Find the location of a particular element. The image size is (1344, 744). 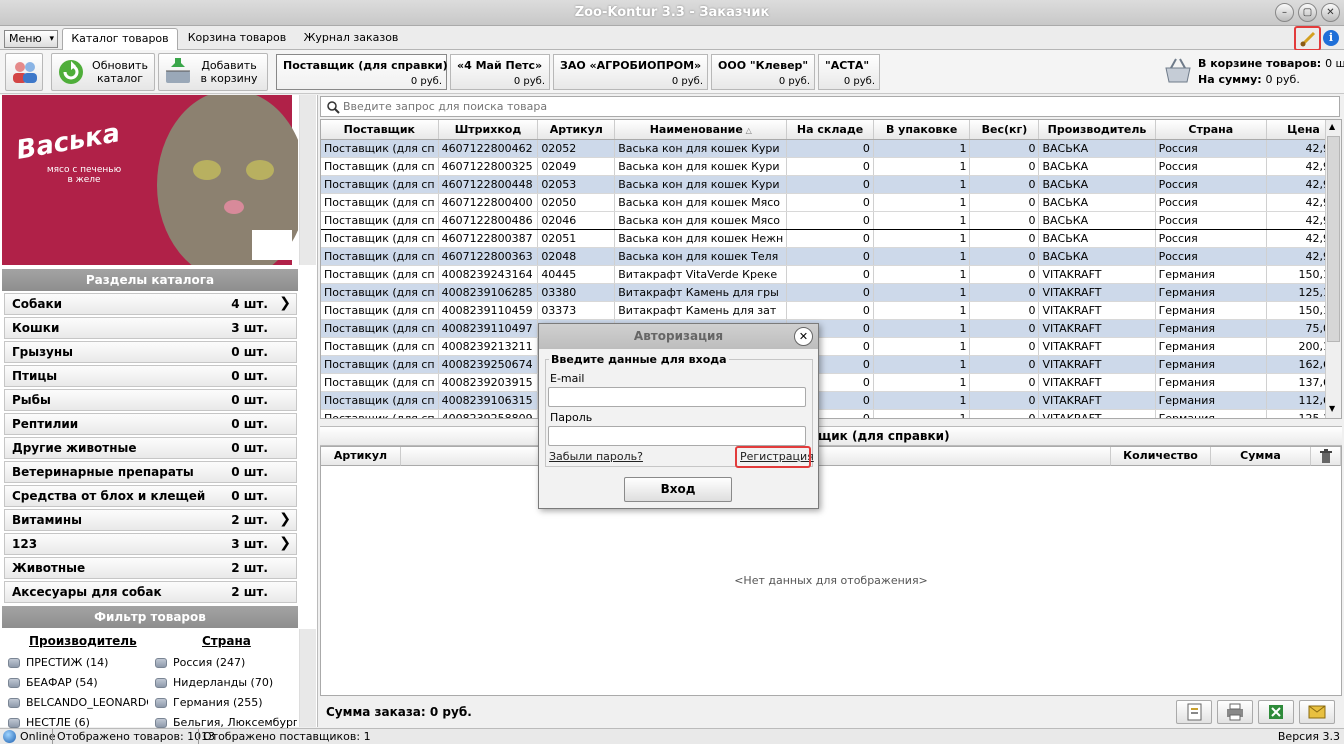

report-button is located at coordinates (1194, 712).